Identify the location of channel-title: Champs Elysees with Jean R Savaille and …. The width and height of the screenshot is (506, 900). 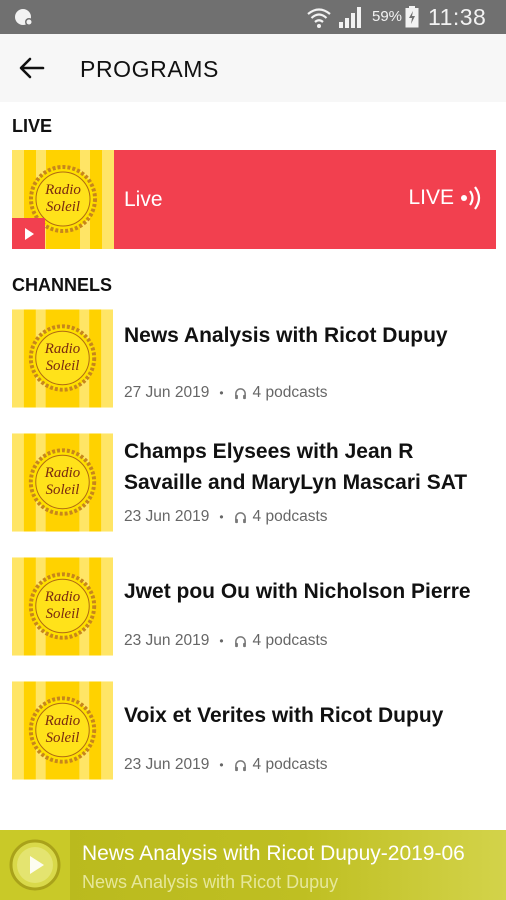
(296, 467).